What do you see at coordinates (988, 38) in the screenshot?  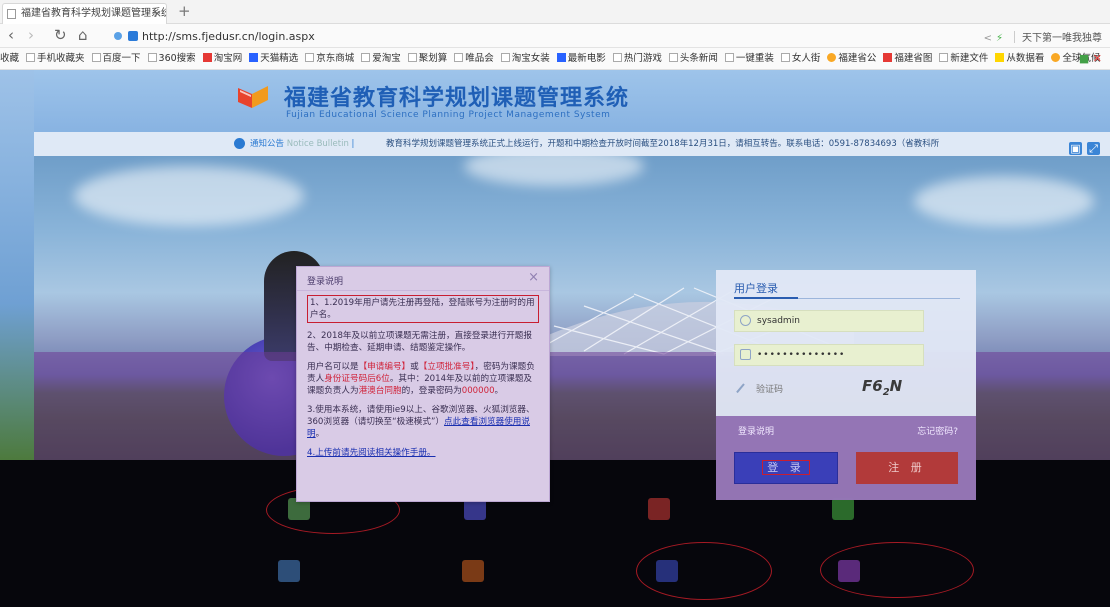 I see `share-icon: <` at bounding box center [988, 38].